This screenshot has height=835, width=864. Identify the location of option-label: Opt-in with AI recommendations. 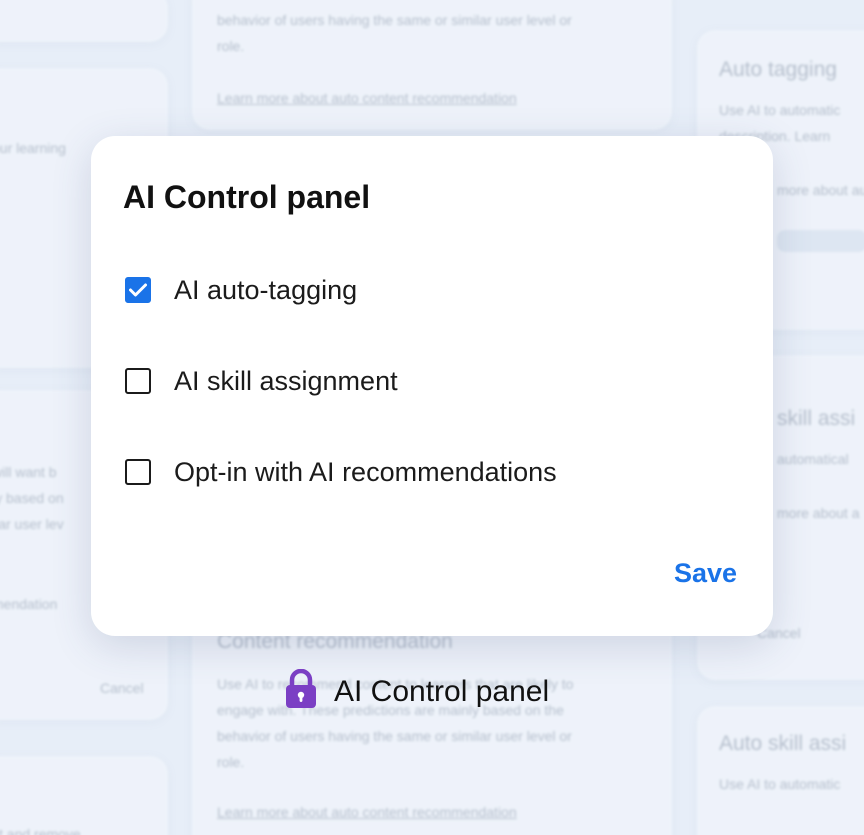
(365, 471).